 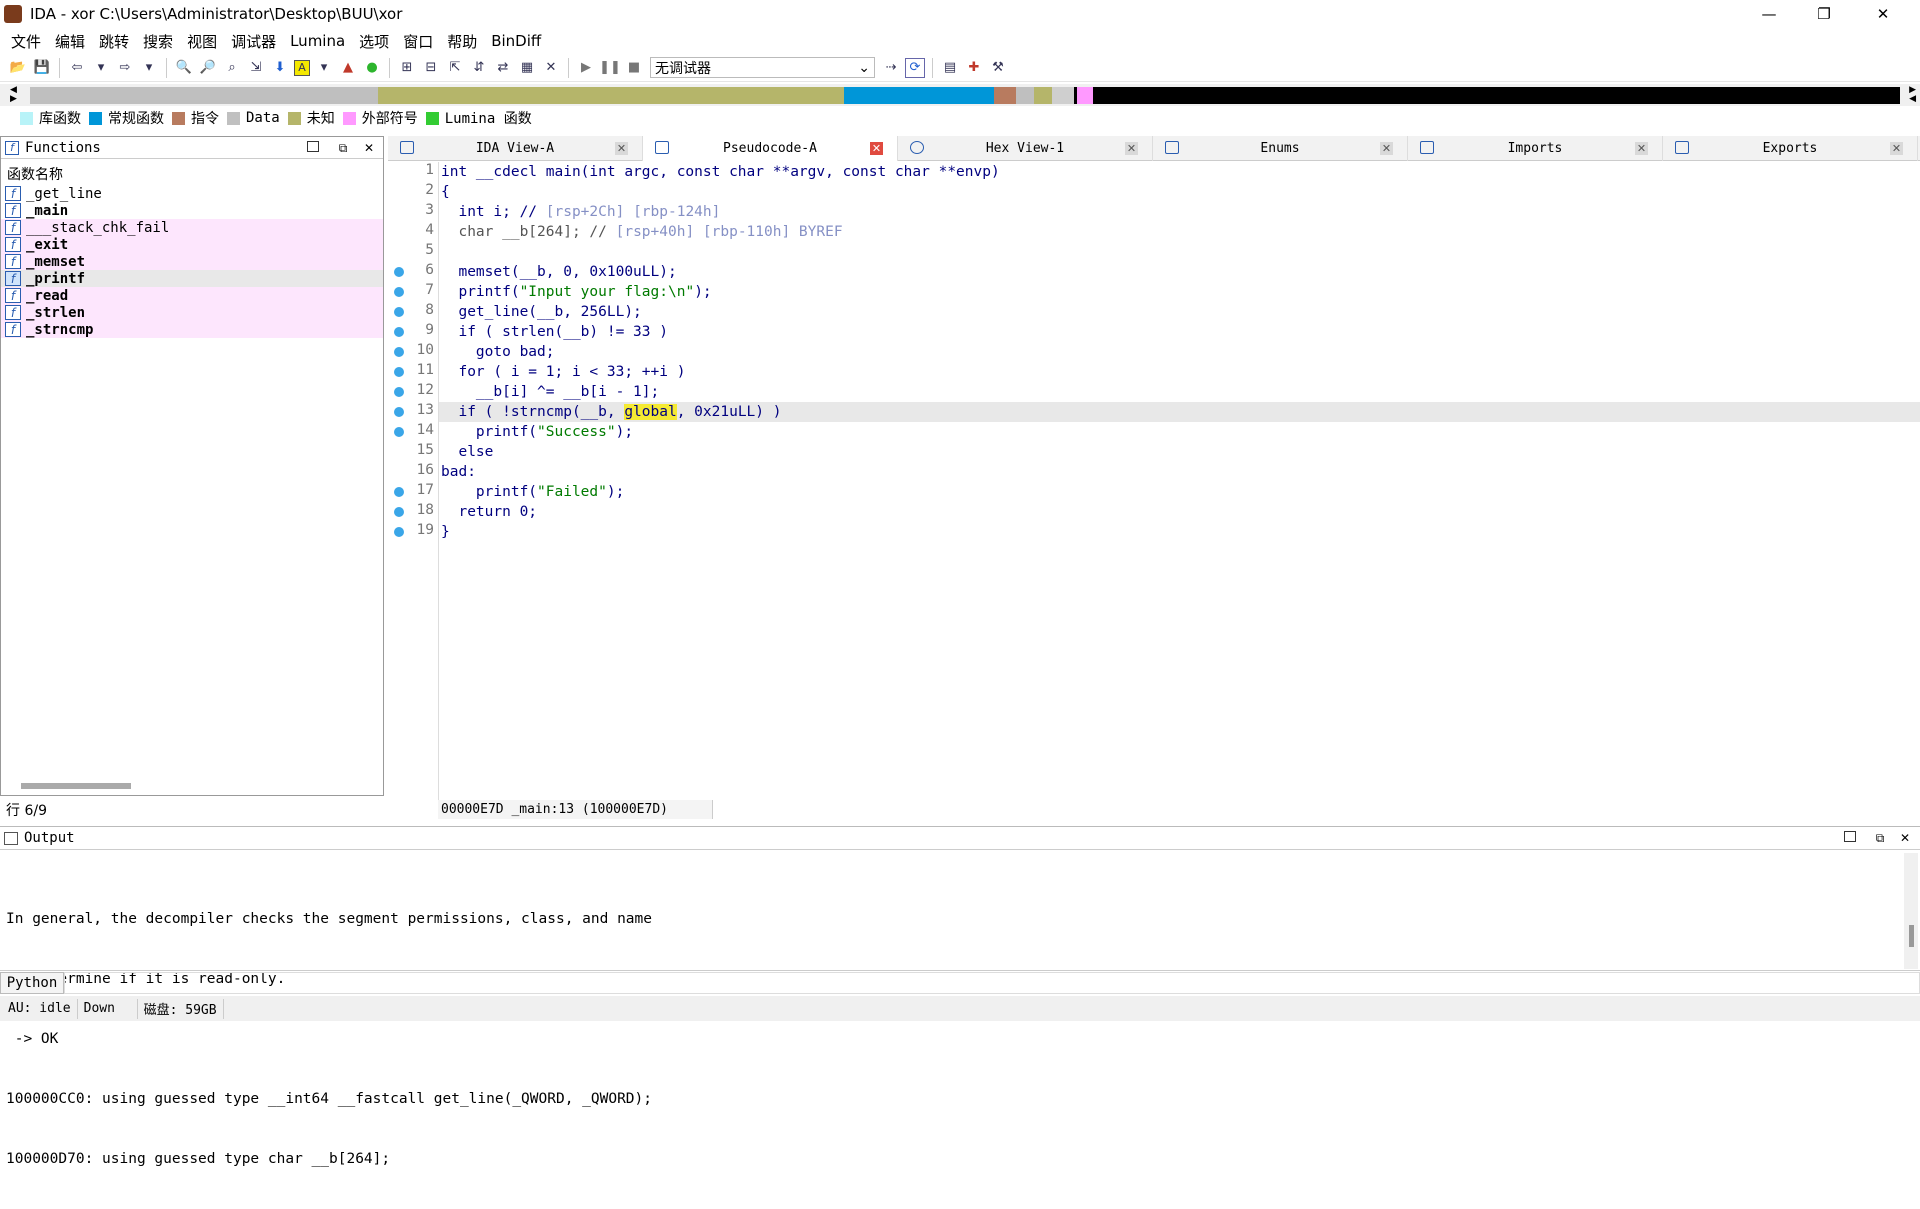 I want to click on menu-edit: 编辑, so click(x=70, y=41).